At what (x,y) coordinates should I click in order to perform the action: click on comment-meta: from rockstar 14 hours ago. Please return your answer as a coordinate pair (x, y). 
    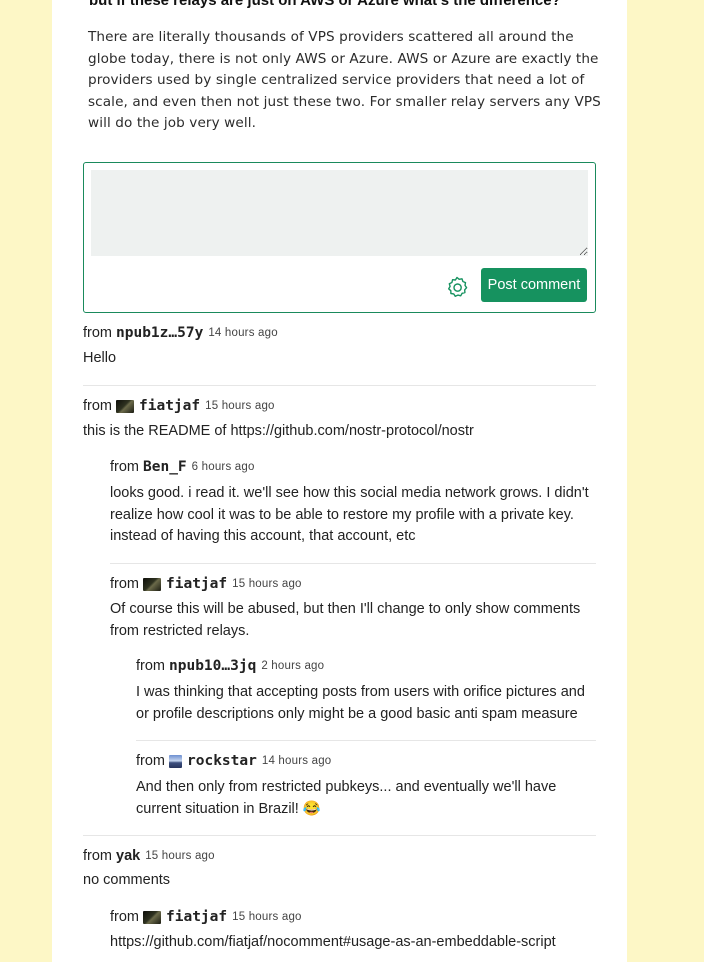
    Looking at the image, I should click on (366, 761).